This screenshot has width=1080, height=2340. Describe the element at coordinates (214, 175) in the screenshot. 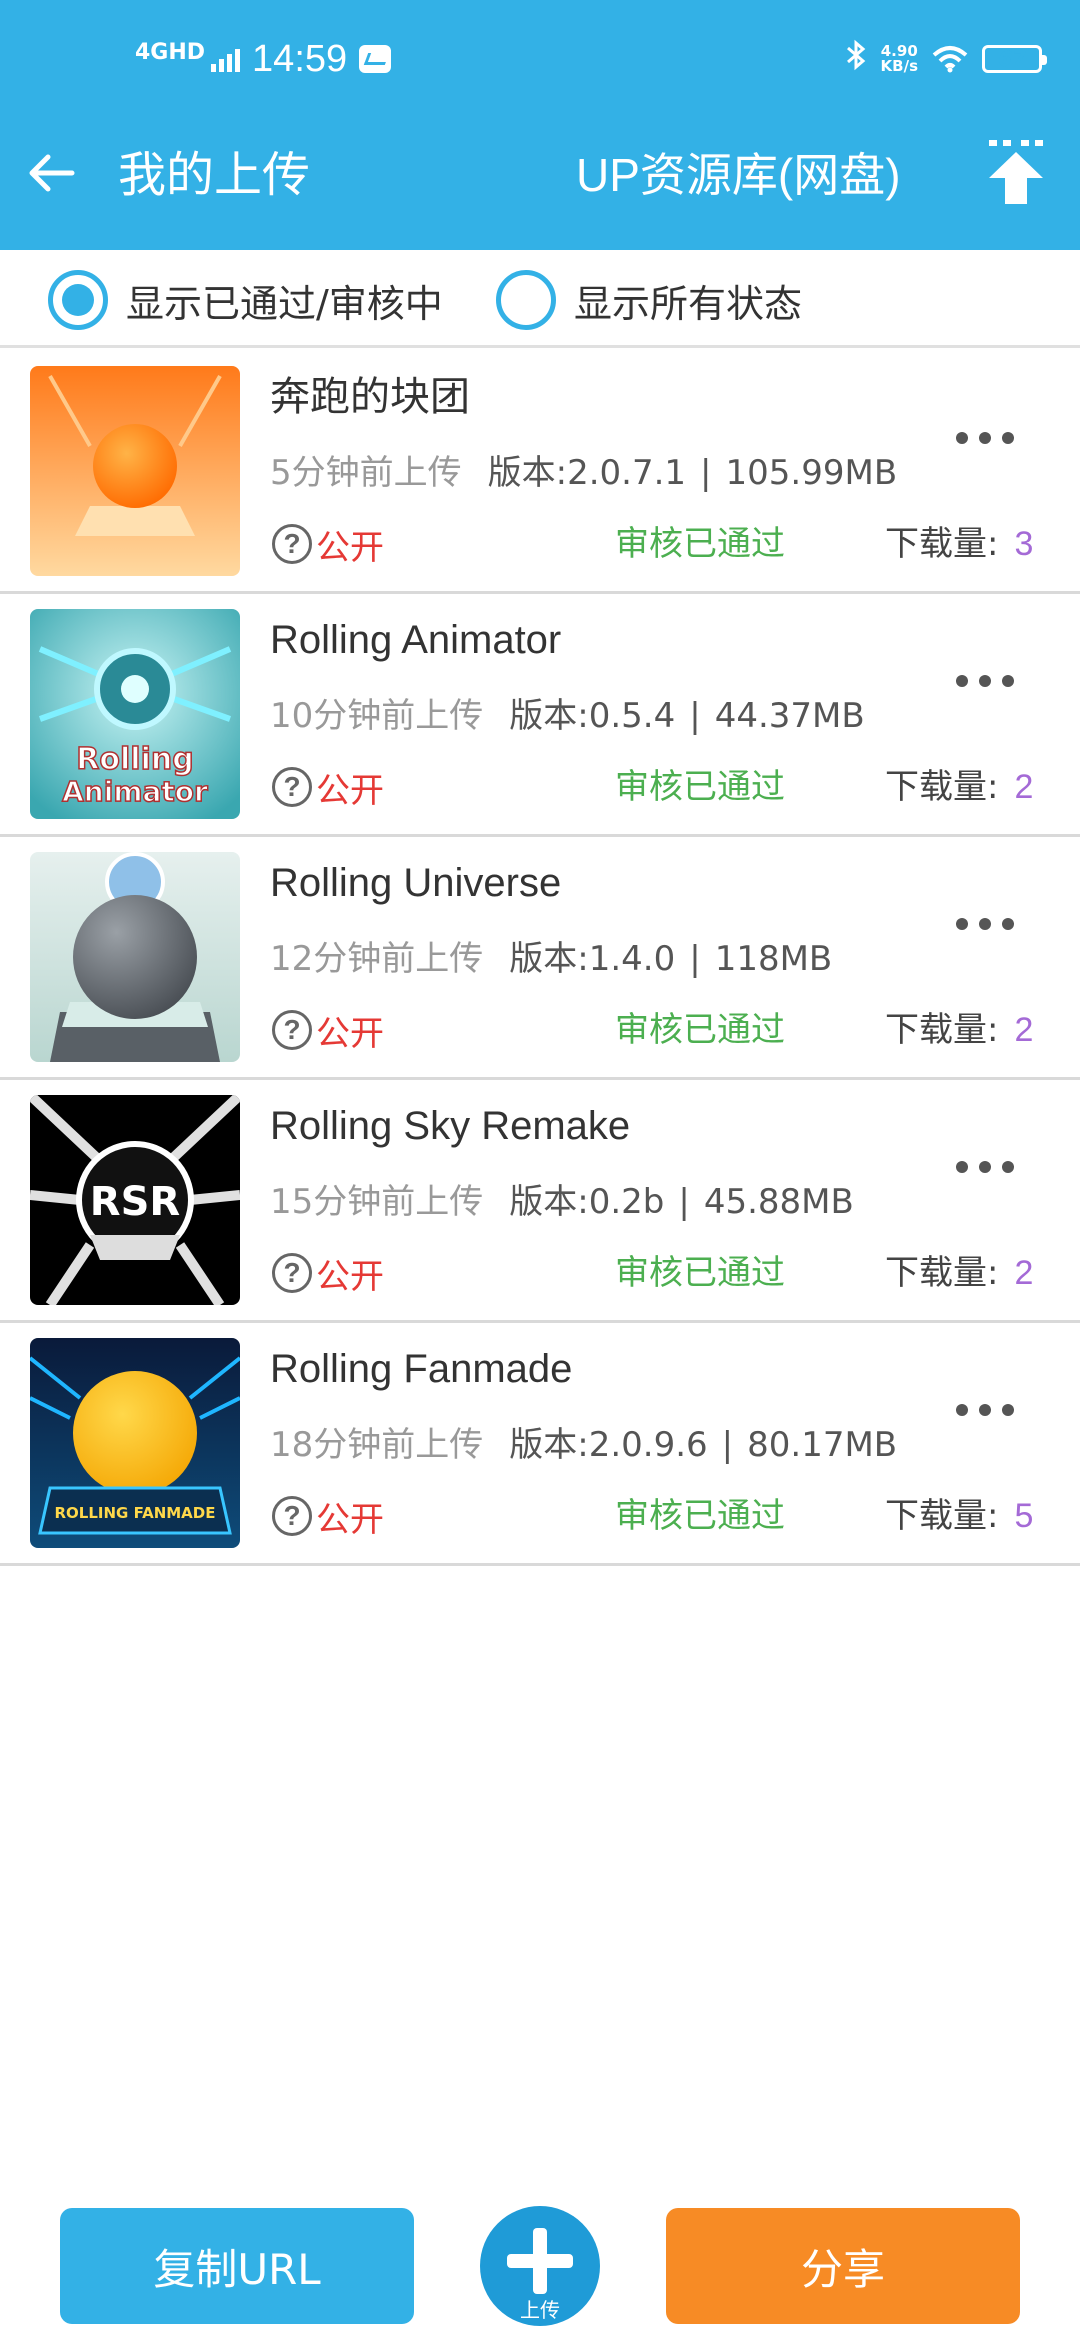

I see `page-title: 我的上传` at that location.